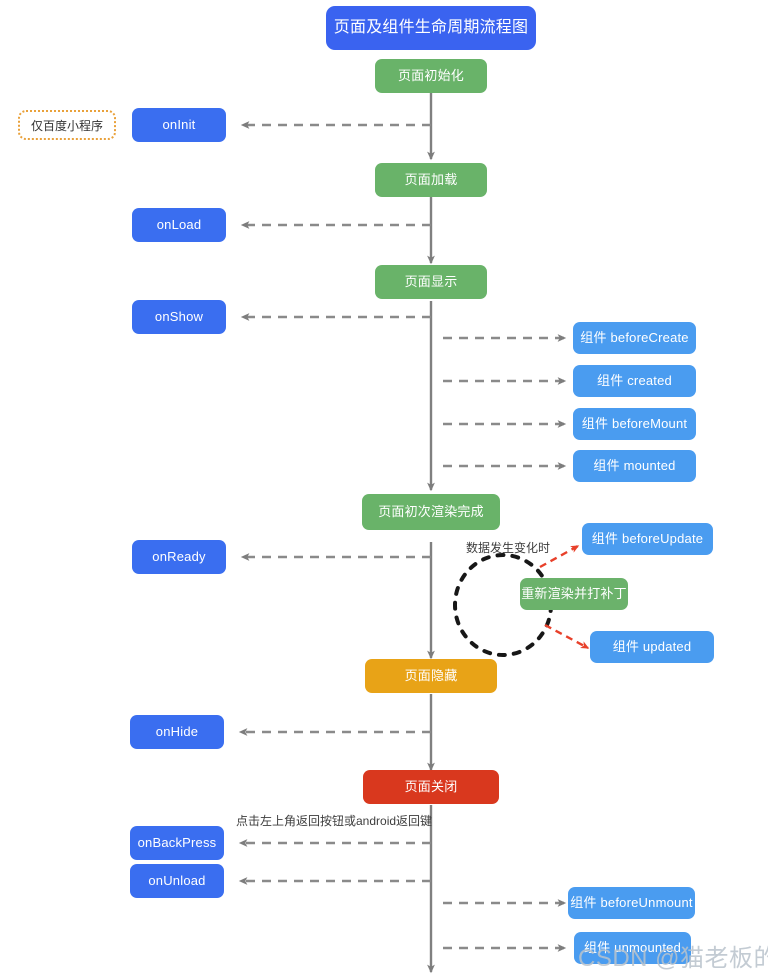  I want to click on back-press-edge-label: 点击左上角返回按钮或android返回键, so click(334, 821).